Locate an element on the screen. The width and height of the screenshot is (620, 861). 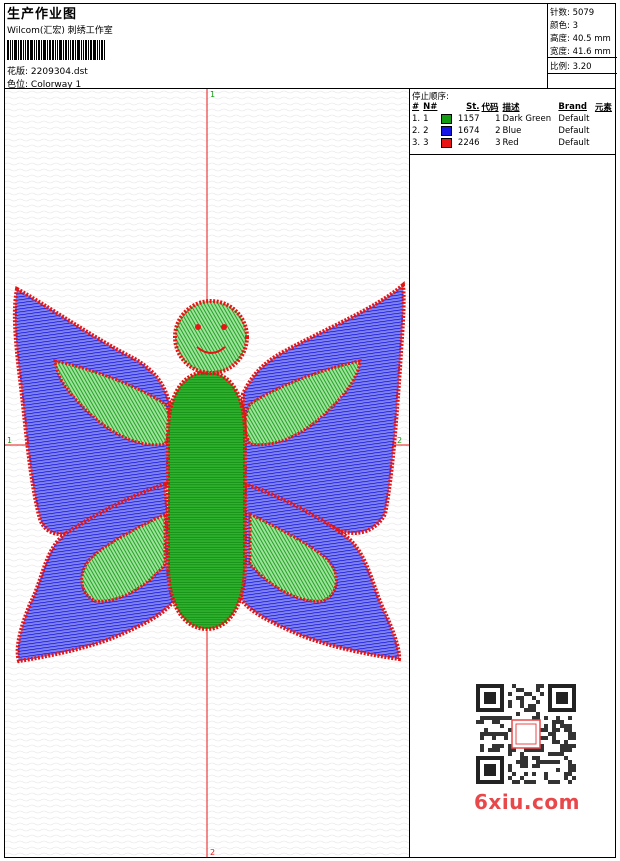
cell-stitches: 1157 is located at coordinates (468, 119).